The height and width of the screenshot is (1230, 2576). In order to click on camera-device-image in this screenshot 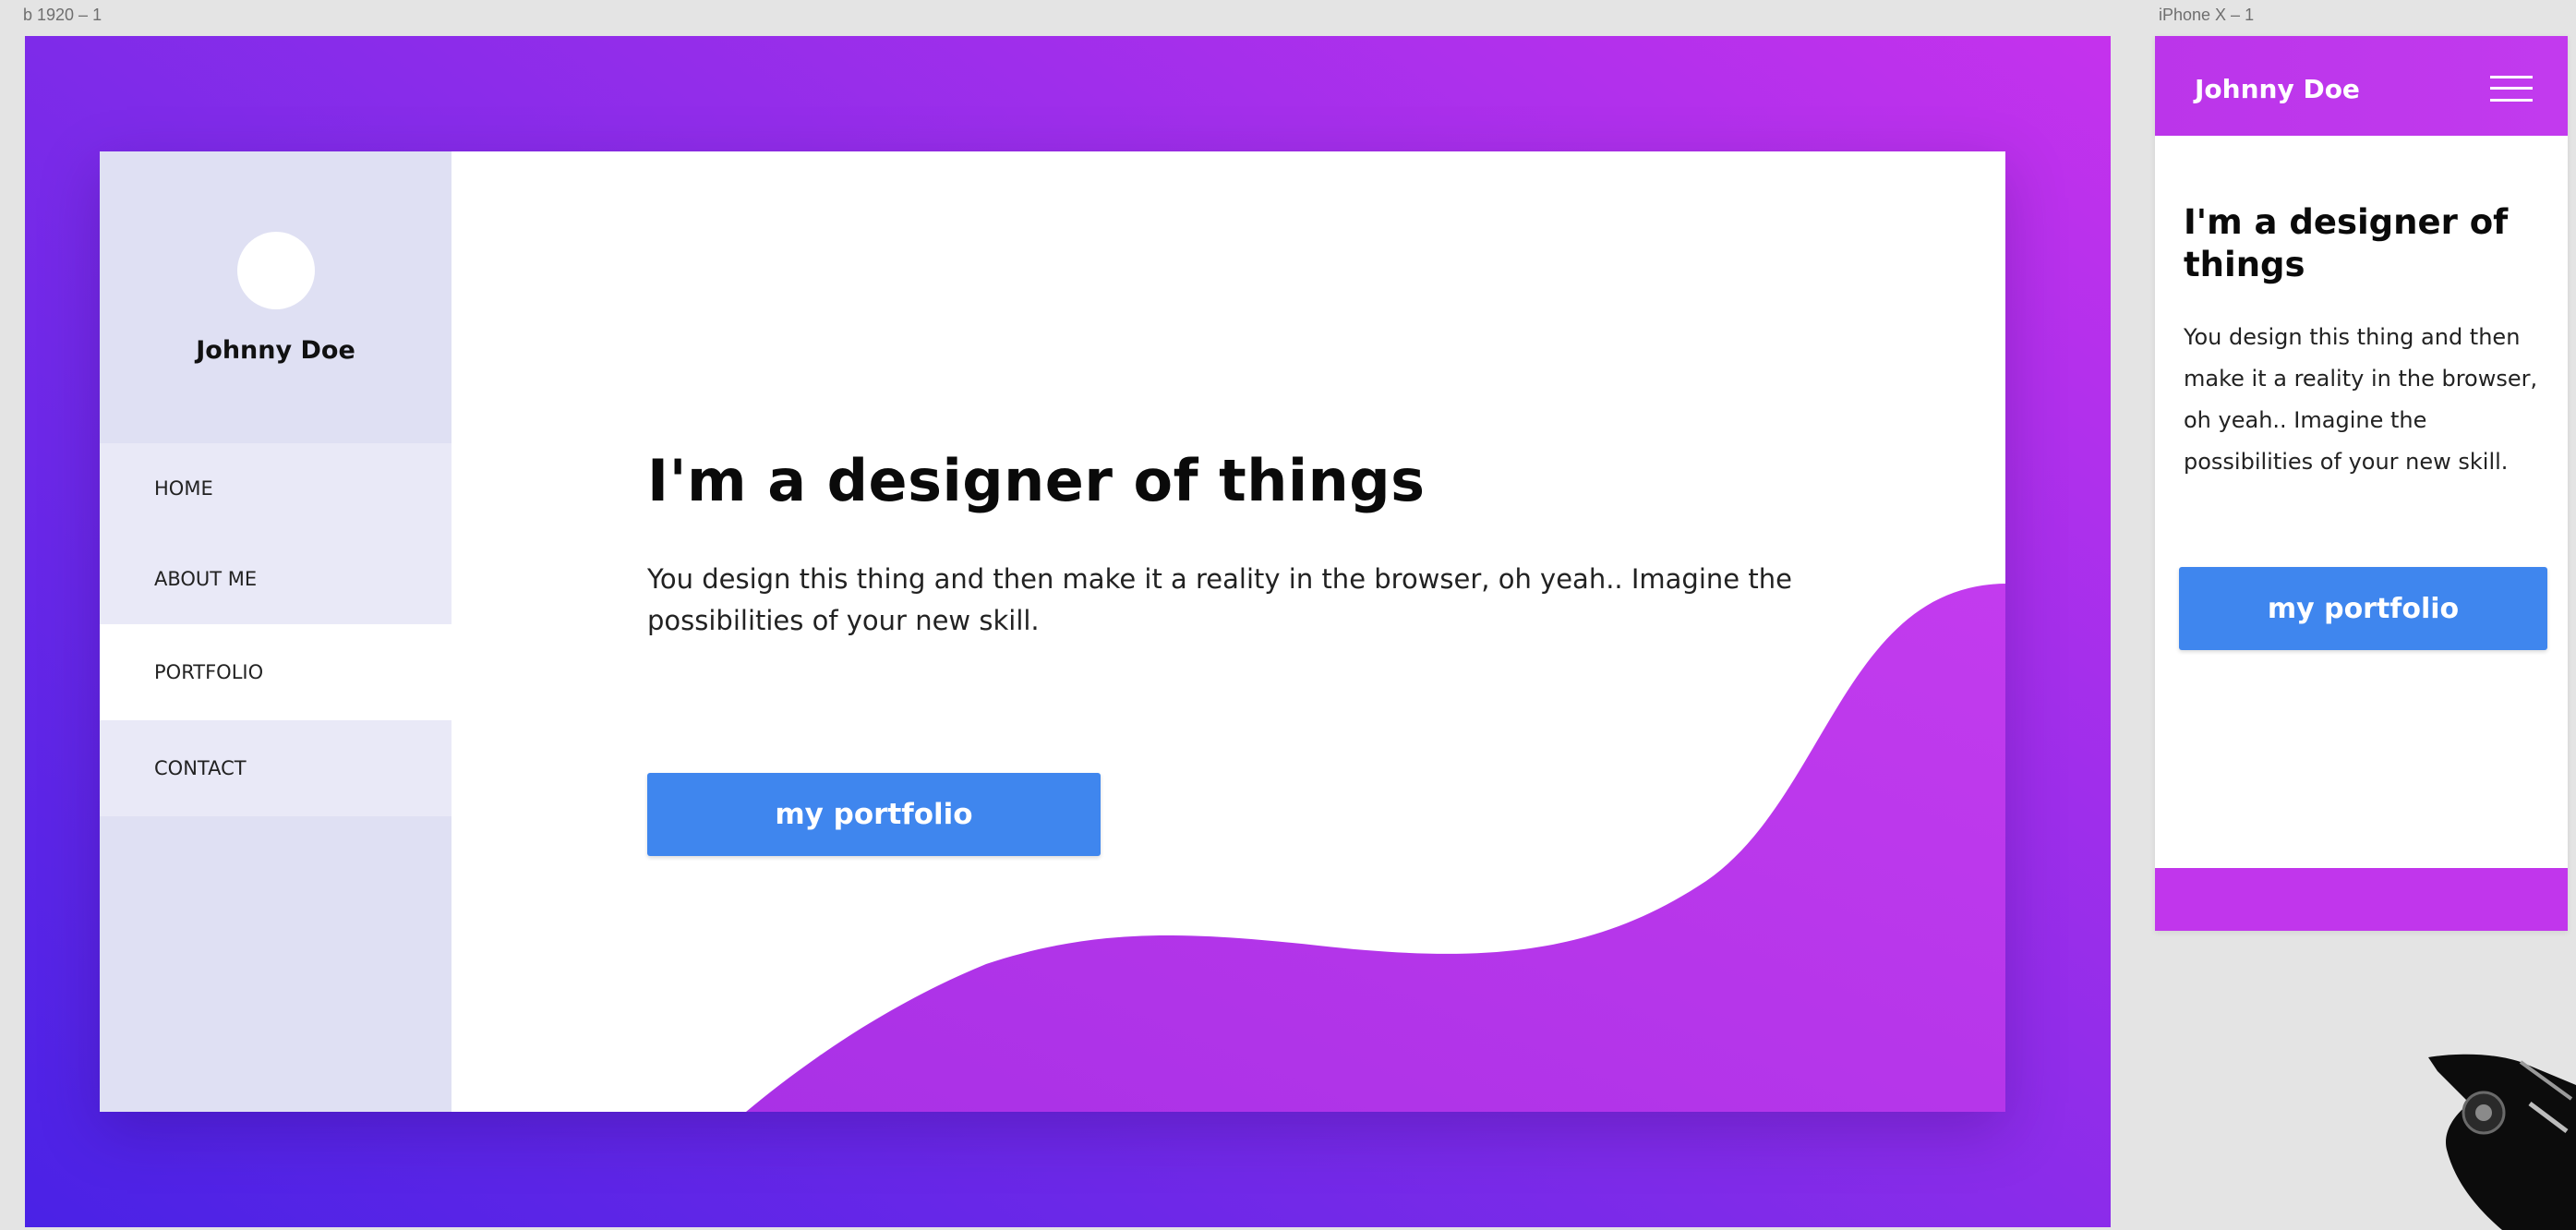, I will do `click(2502, 1142)`.